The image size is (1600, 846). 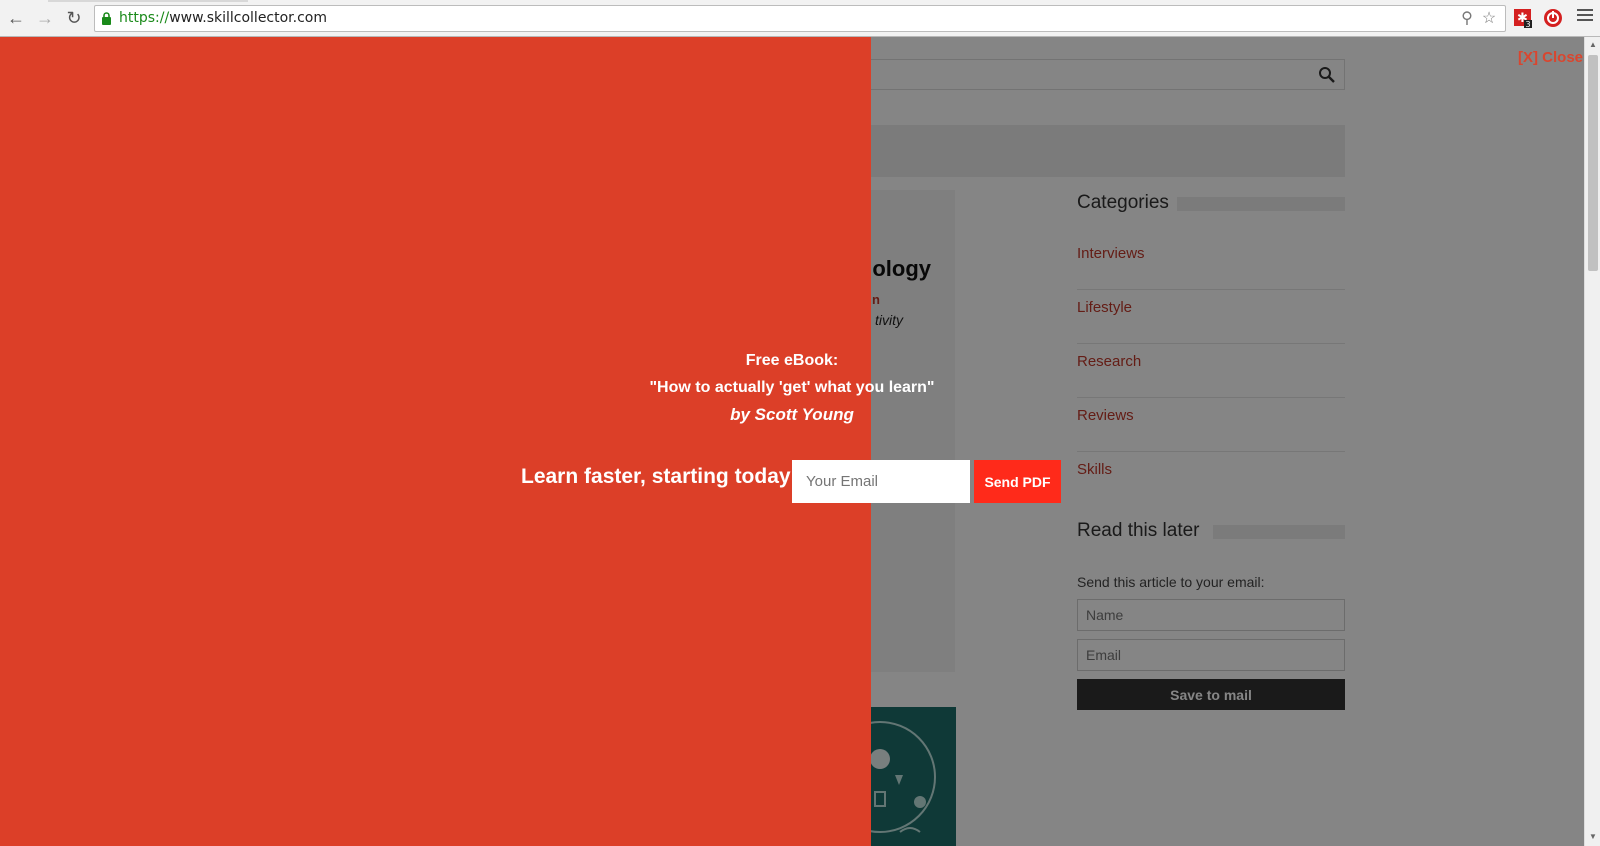 I want to click on extension-icon: ✱ 3, so click(x=1523, y=18).